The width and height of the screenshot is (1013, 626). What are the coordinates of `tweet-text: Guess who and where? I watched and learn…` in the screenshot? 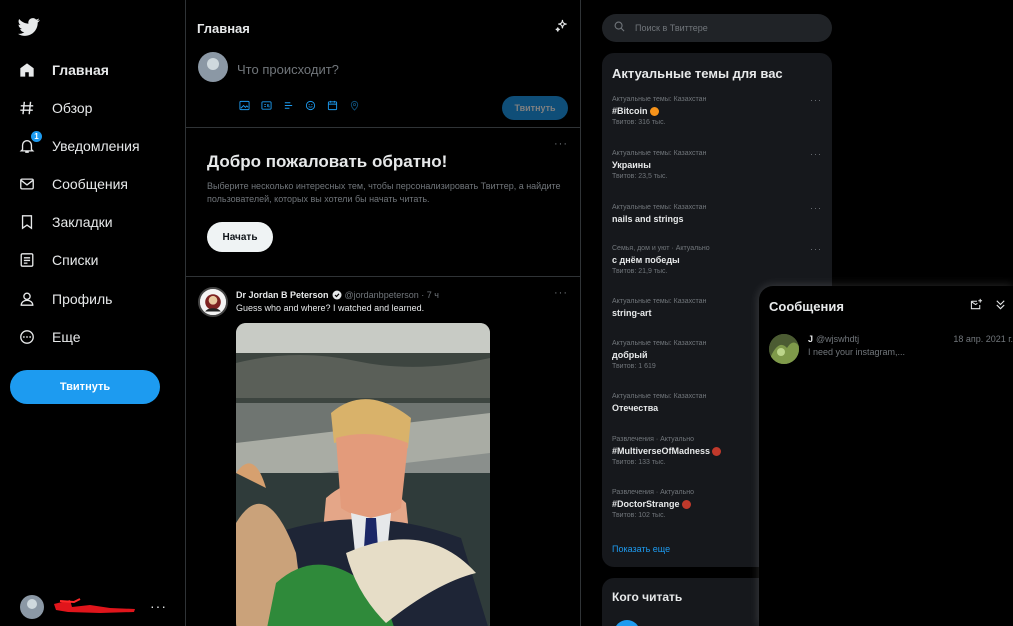 It's located at (330, 308).